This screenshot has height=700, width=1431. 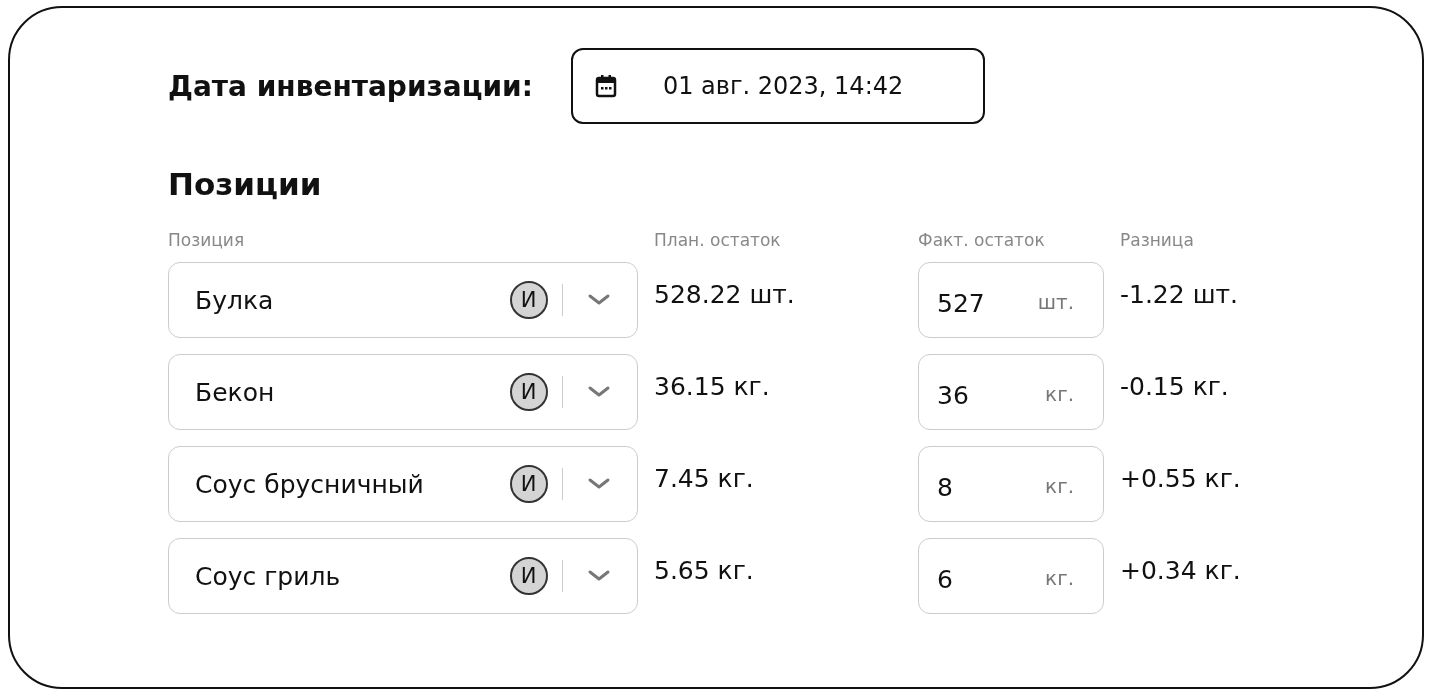 What do you see at coordinates (1157, 240) in the screenshot?
I see `column-header: Разница` at bounding box center [1157, 240].